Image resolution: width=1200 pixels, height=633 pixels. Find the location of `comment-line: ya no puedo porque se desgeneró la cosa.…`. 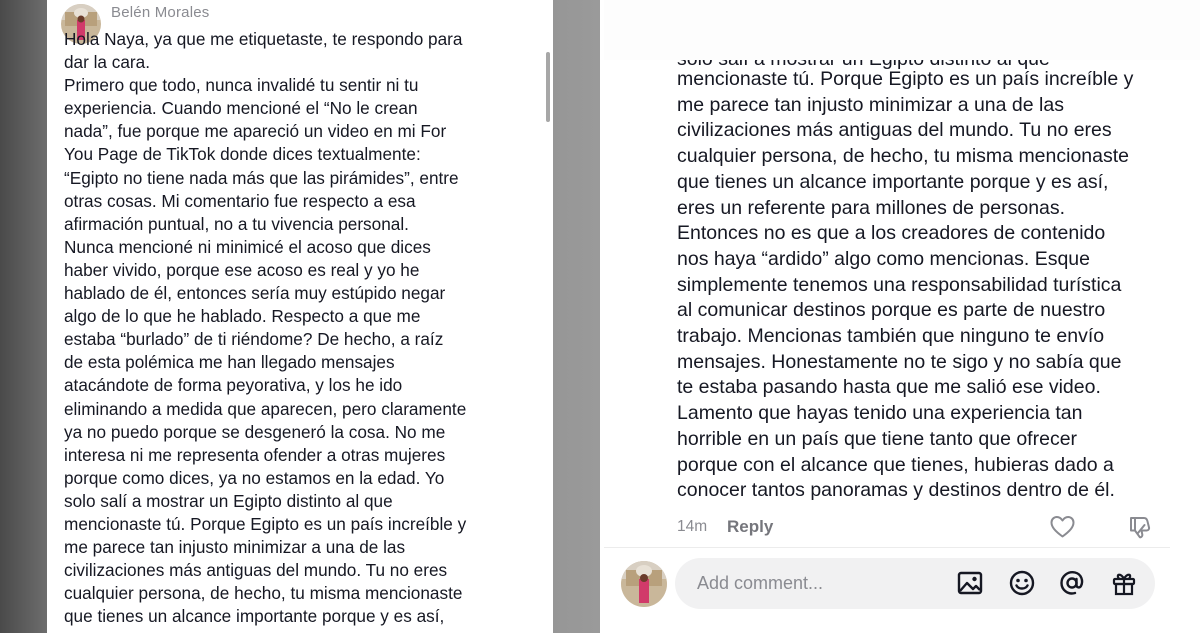

comment-line: ya no puedo porque se desgeneró la cosa.… is located at coordinates (255, 431).